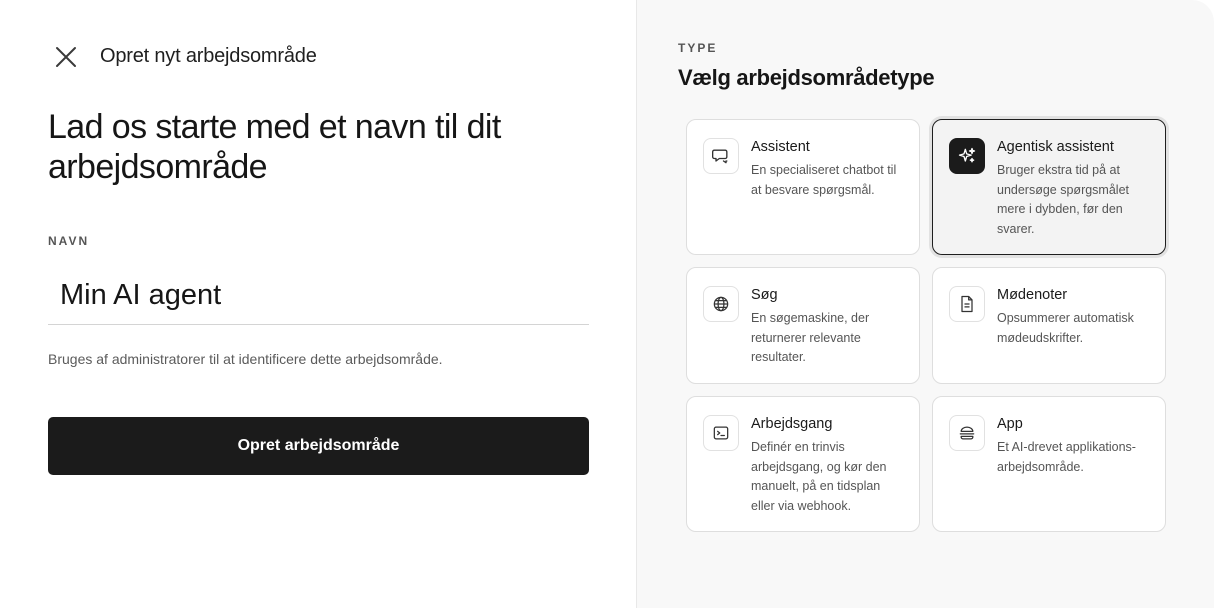 The width and height of the screenshot is (1214, 608). I want to click on card-title: Mødenoter, so click(1032, 295).